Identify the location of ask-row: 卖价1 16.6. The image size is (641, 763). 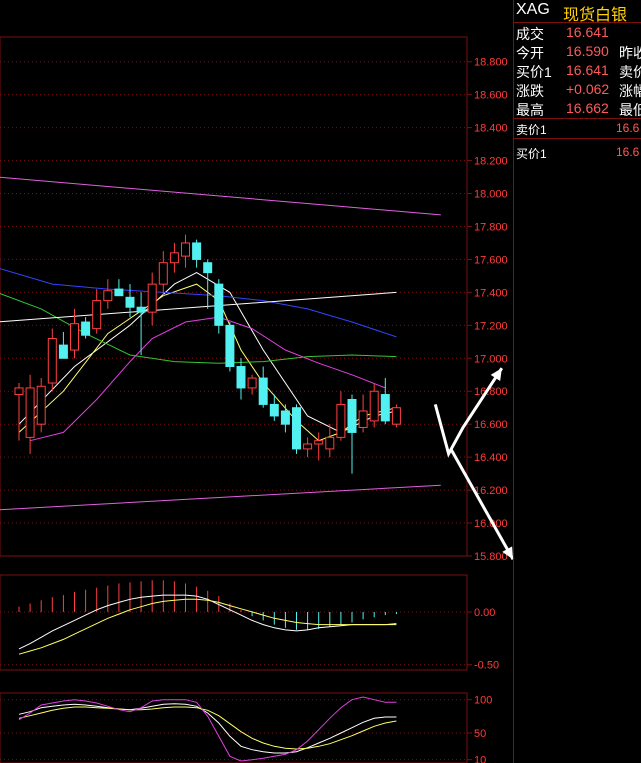
(577, 129).